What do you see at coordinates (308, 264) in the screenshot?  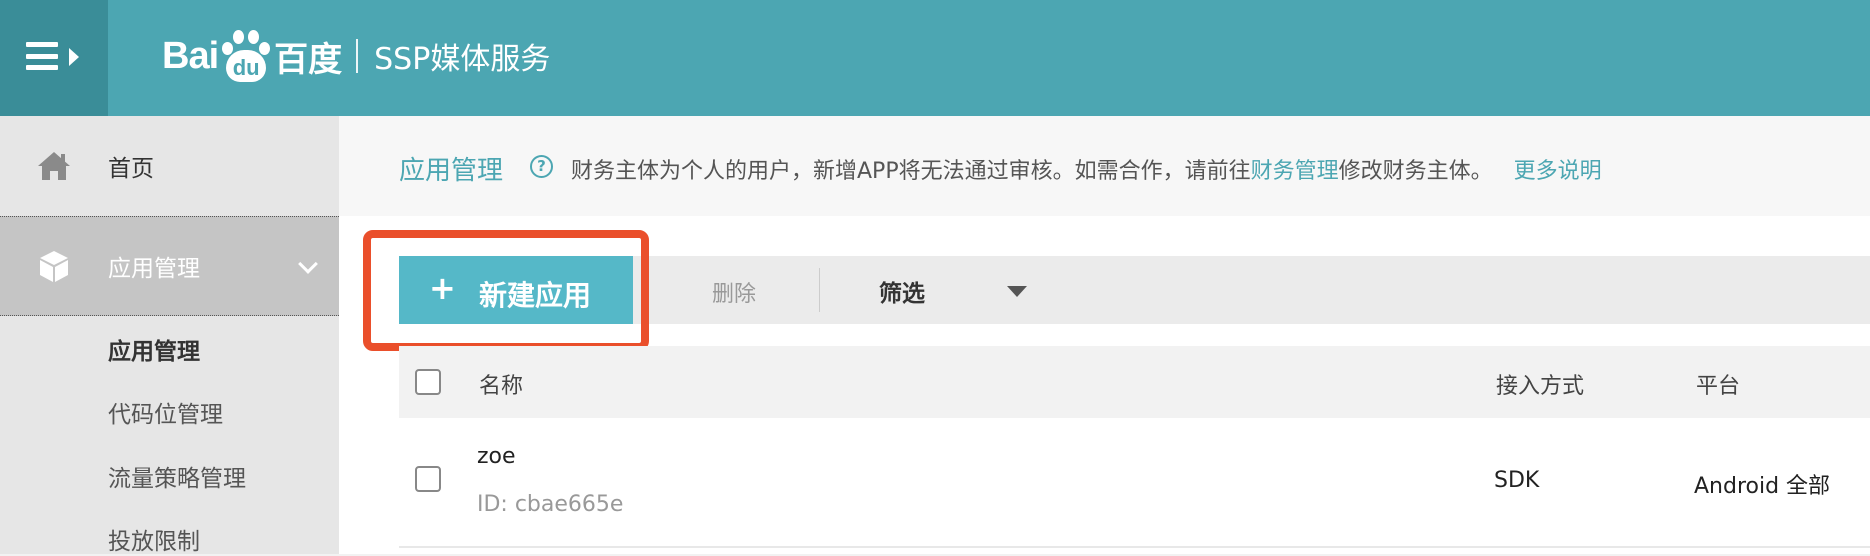 I see `chevron-down-icon` at bounding box center [308, 264].